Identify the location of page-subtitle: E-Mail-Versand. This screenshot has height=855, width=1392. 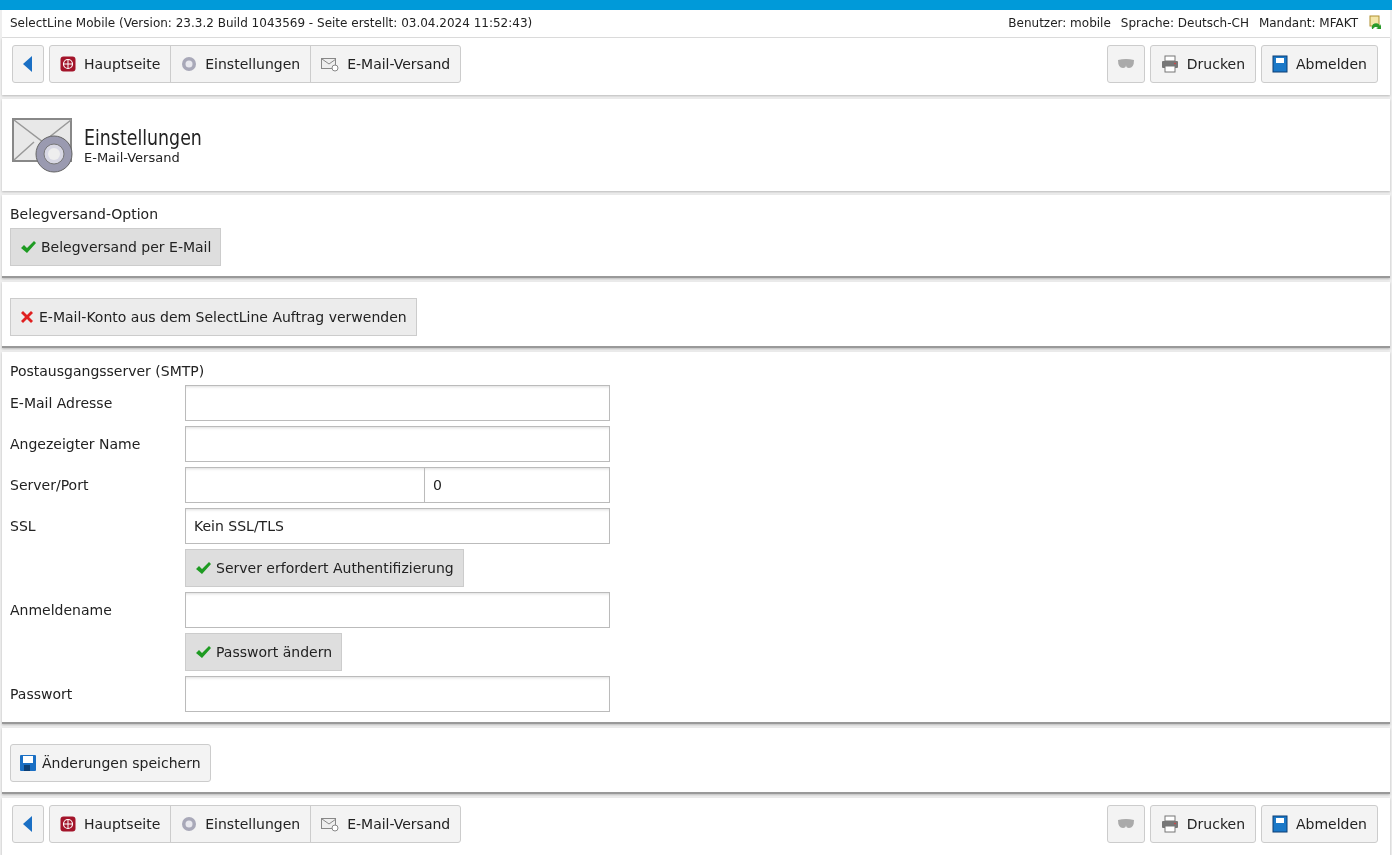
(132, 157).